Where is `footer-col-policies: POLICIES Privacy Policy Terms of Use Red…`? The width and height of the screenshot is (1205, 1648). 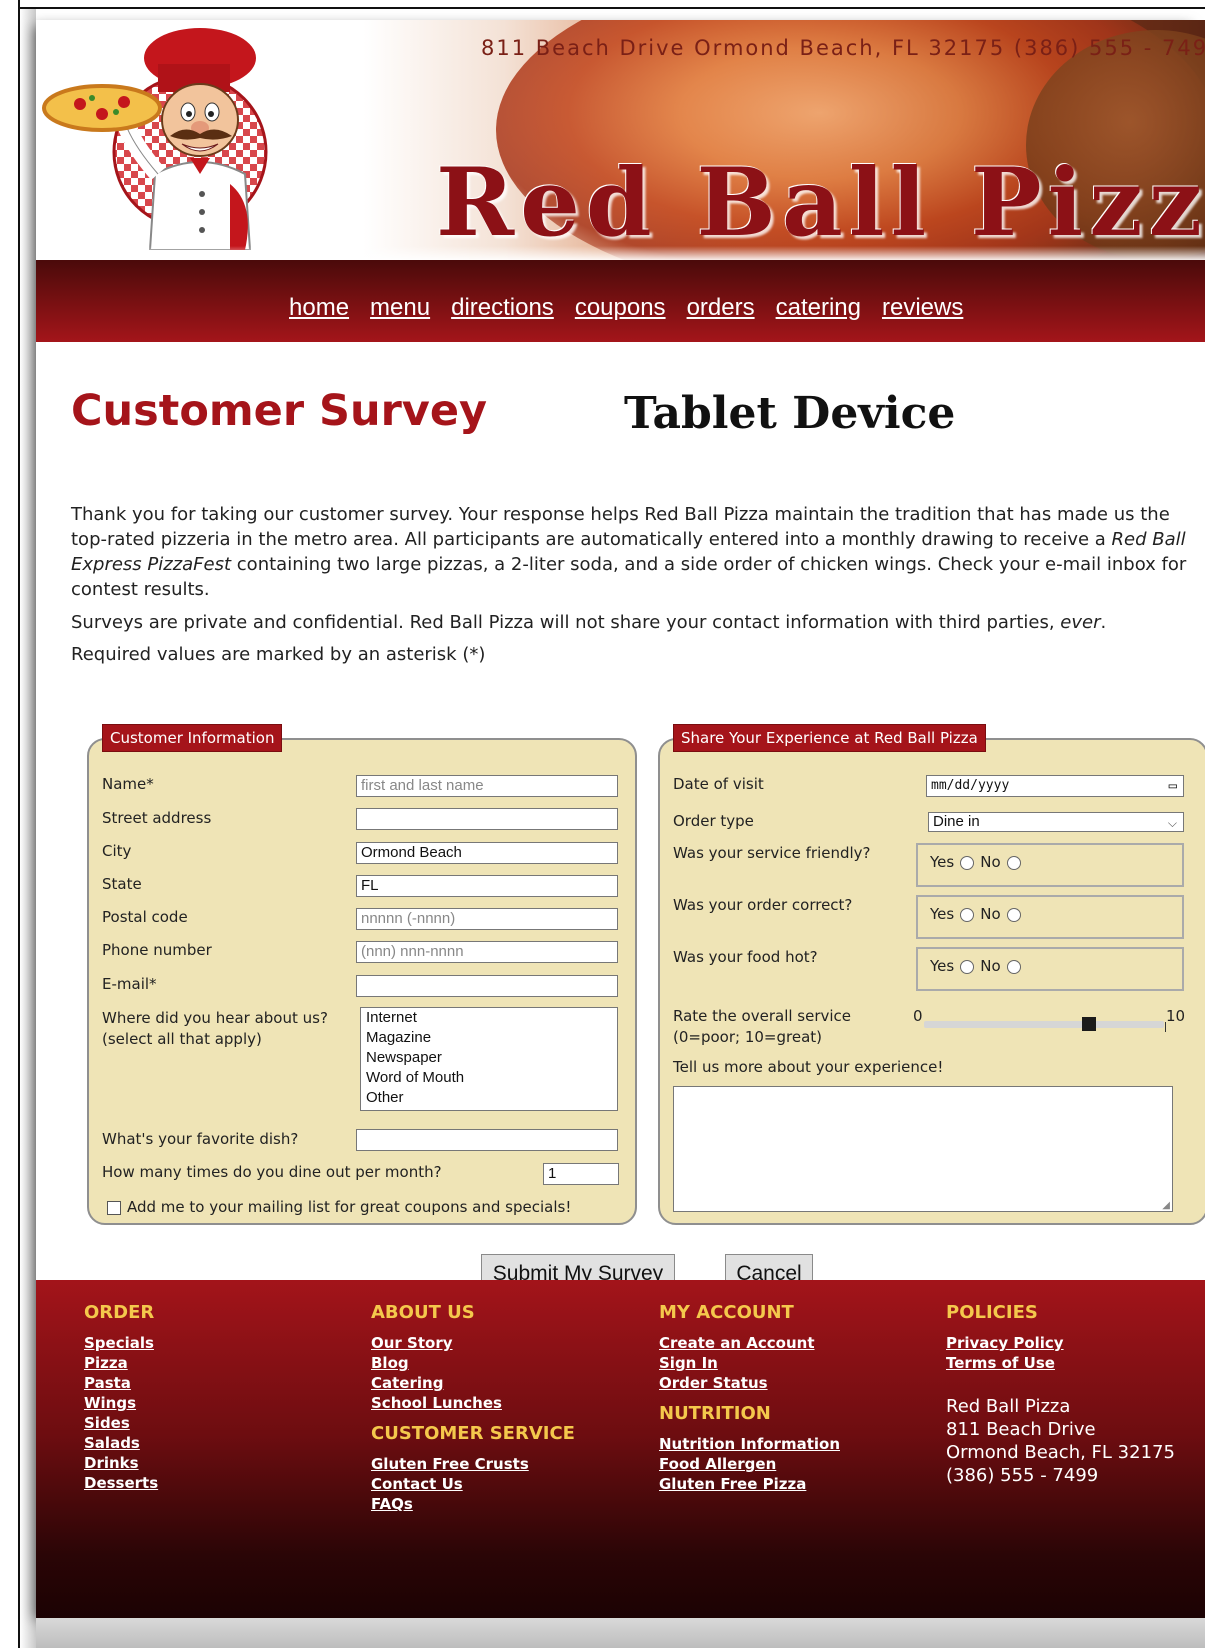 footer-col-policies: POLICIES Privacy Policy Terms of Use Red… is located at coordinates (1060, 1394).